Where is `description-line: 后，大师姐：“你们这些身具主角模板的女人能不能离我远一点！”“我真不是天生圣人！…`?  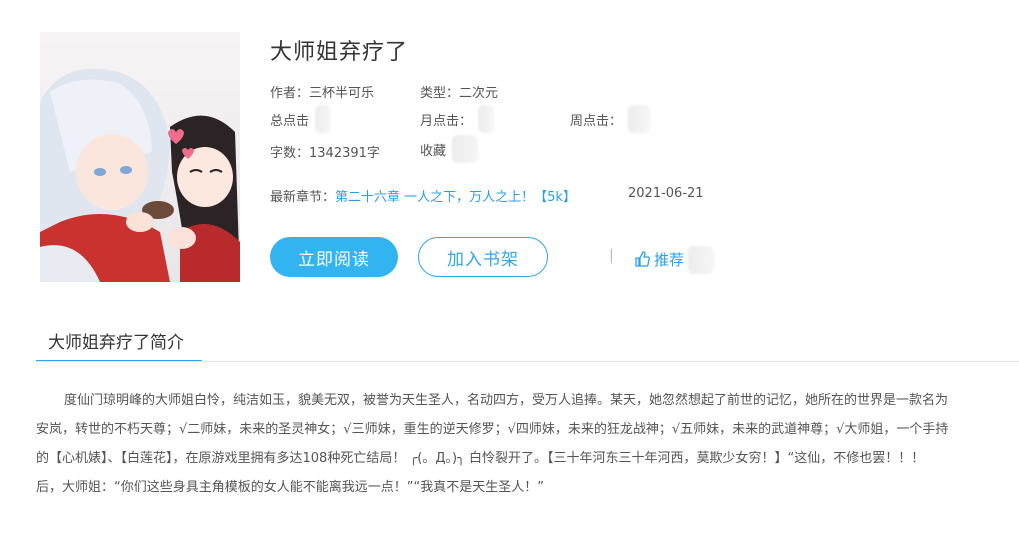
description-line: 后，大师姐：“你们这些身具主角模板的女人能不能离我远一点！”“我真不是天生圣人！… is located at coordinates (290, 487).